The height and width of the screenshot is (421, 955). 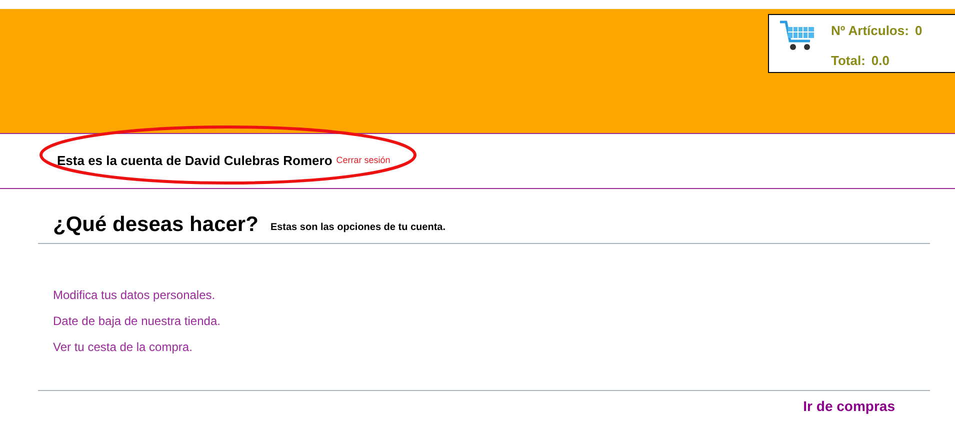 I want to click on total-label: Total:, so click(x=848, y=61).